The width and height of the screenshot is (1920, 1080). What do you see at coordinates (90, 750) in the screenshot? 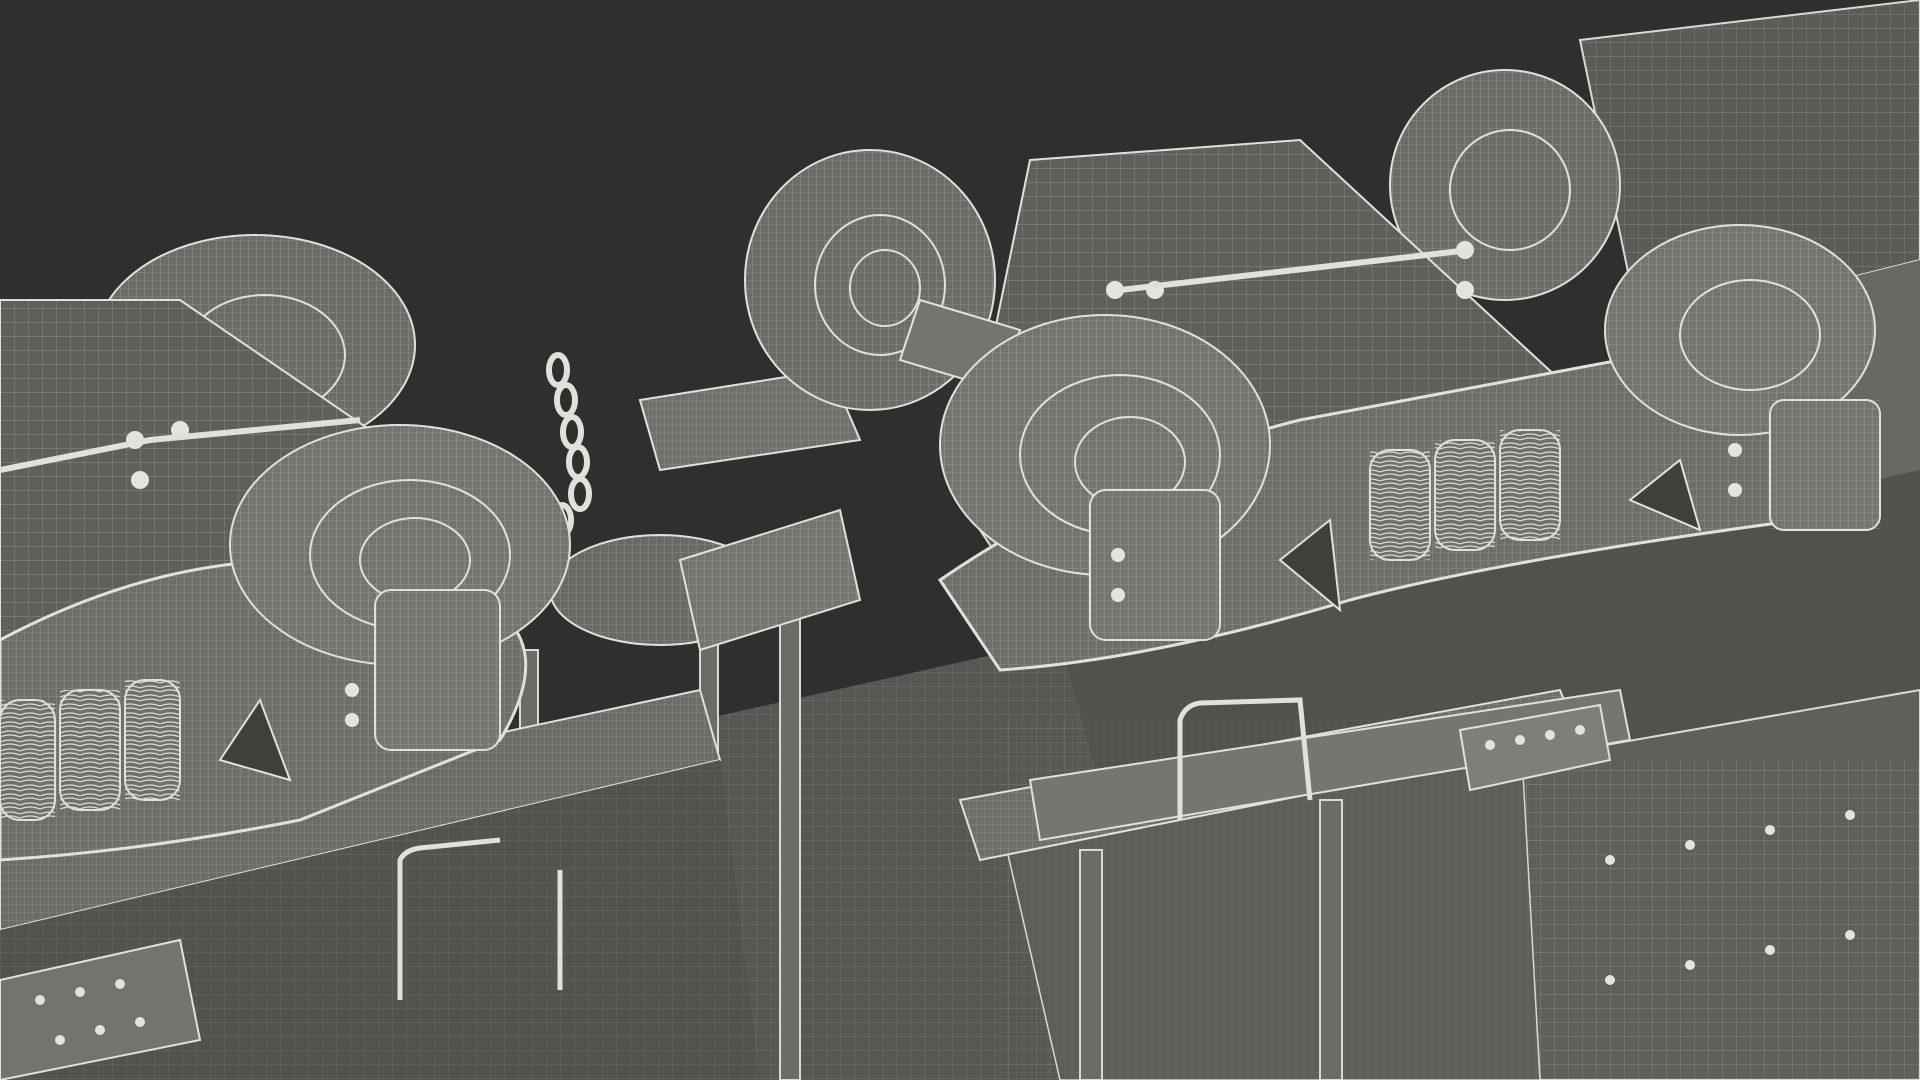
I see `spring-pack-left` at bounding box center [90, 750].